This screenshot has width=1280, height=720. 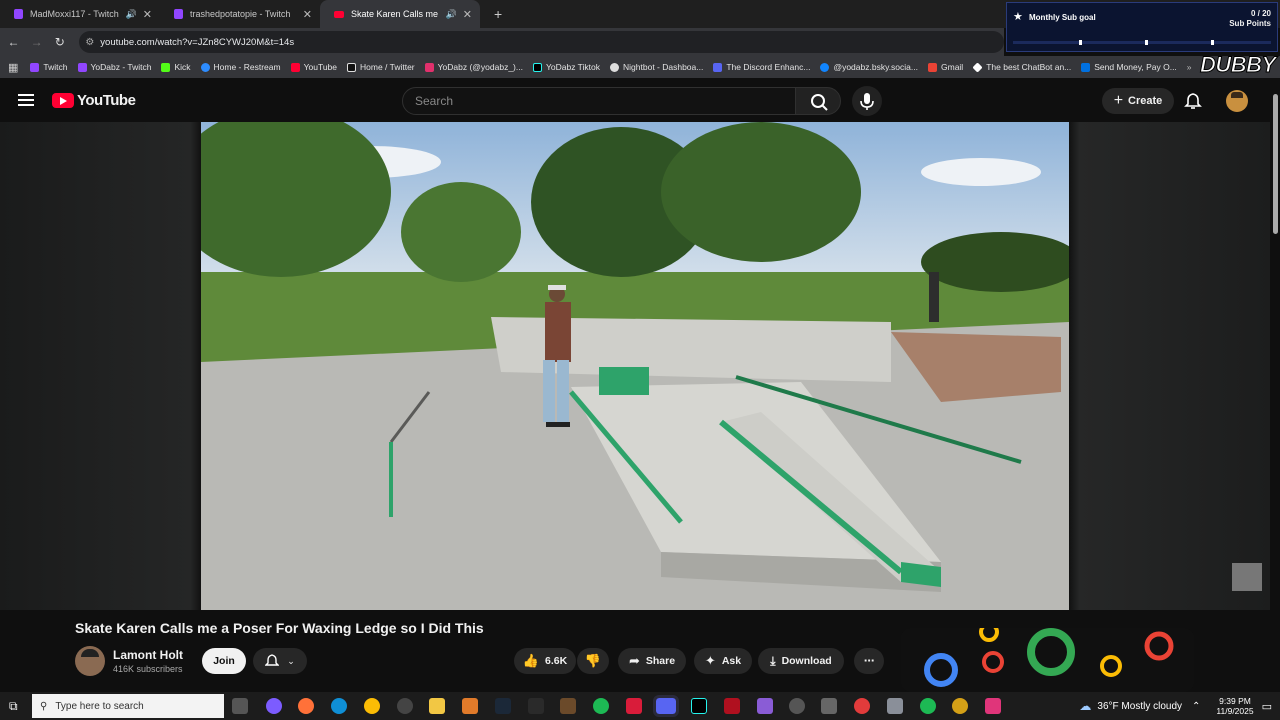 What do you see at coordinates (977, 67) in the screenshot?
I see `chatbot-icon` at bounding box center [977, 67].